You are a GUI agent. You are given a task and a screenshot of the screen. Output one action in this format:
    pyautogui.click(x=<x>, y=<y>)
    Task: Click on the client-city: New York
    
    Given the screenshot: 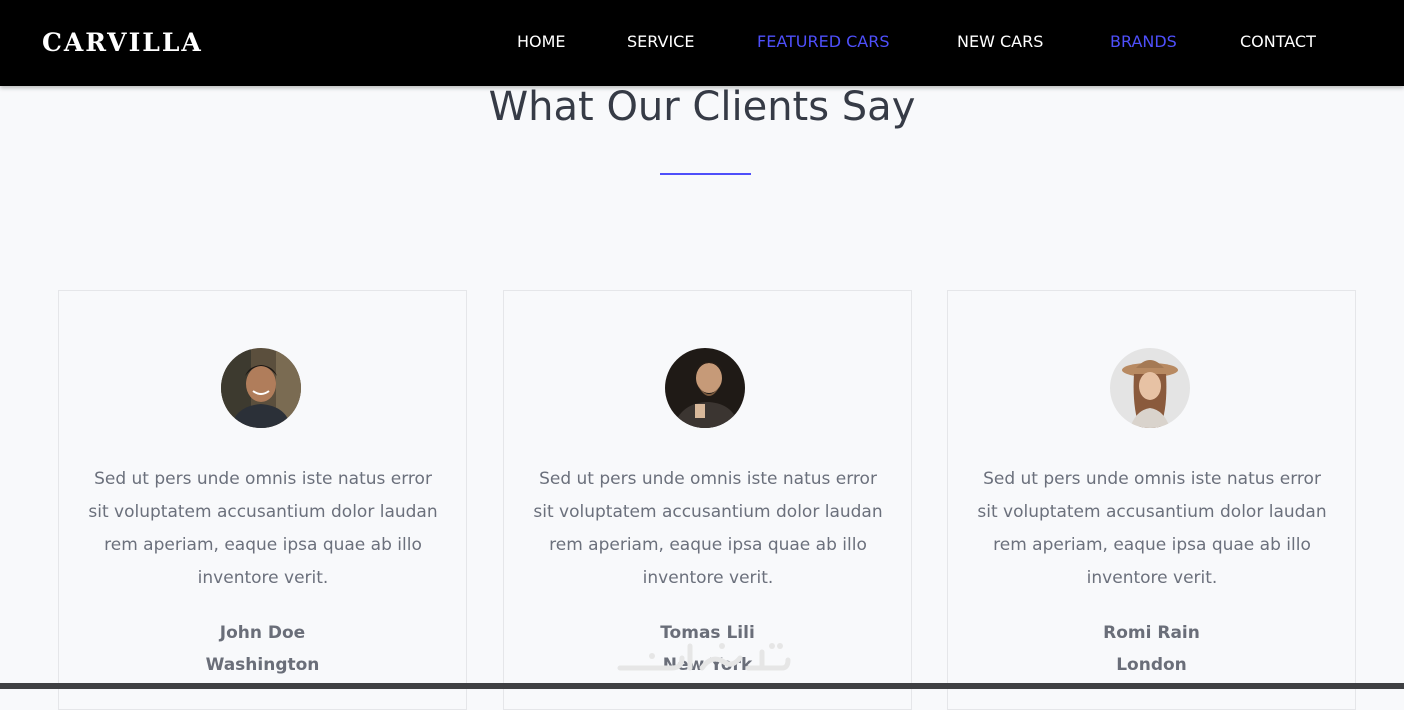 What is the action you would take?
    pyautogui.click(x=707, y=665)
    